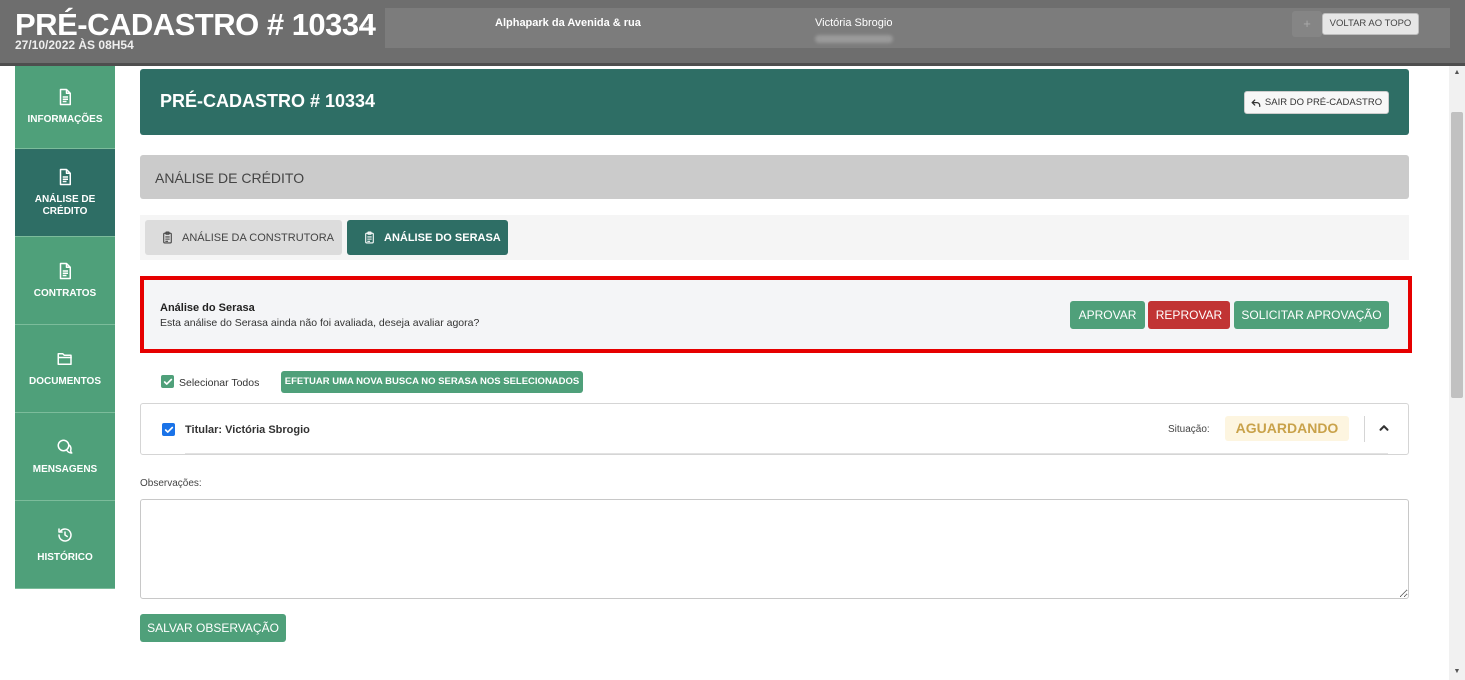  I want to click on holder-checkbox, so click(168, 429).